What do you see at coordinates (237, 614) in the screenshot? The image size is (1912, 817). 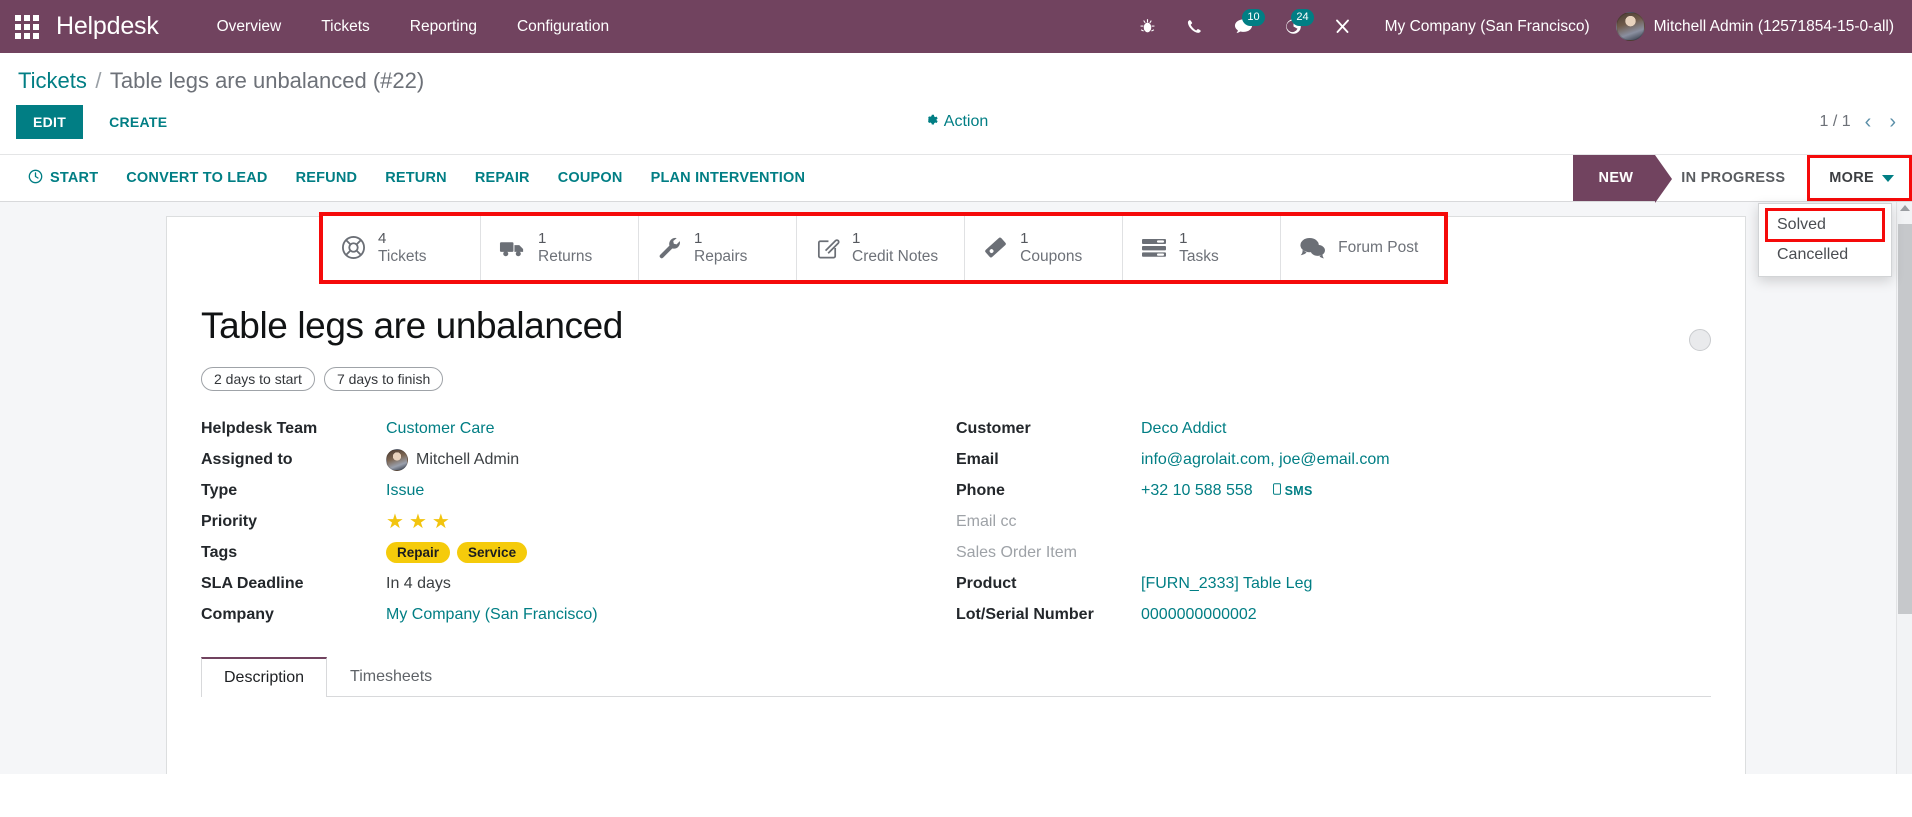 I see `field-company-label: Company` at bounding box center [237, 614].